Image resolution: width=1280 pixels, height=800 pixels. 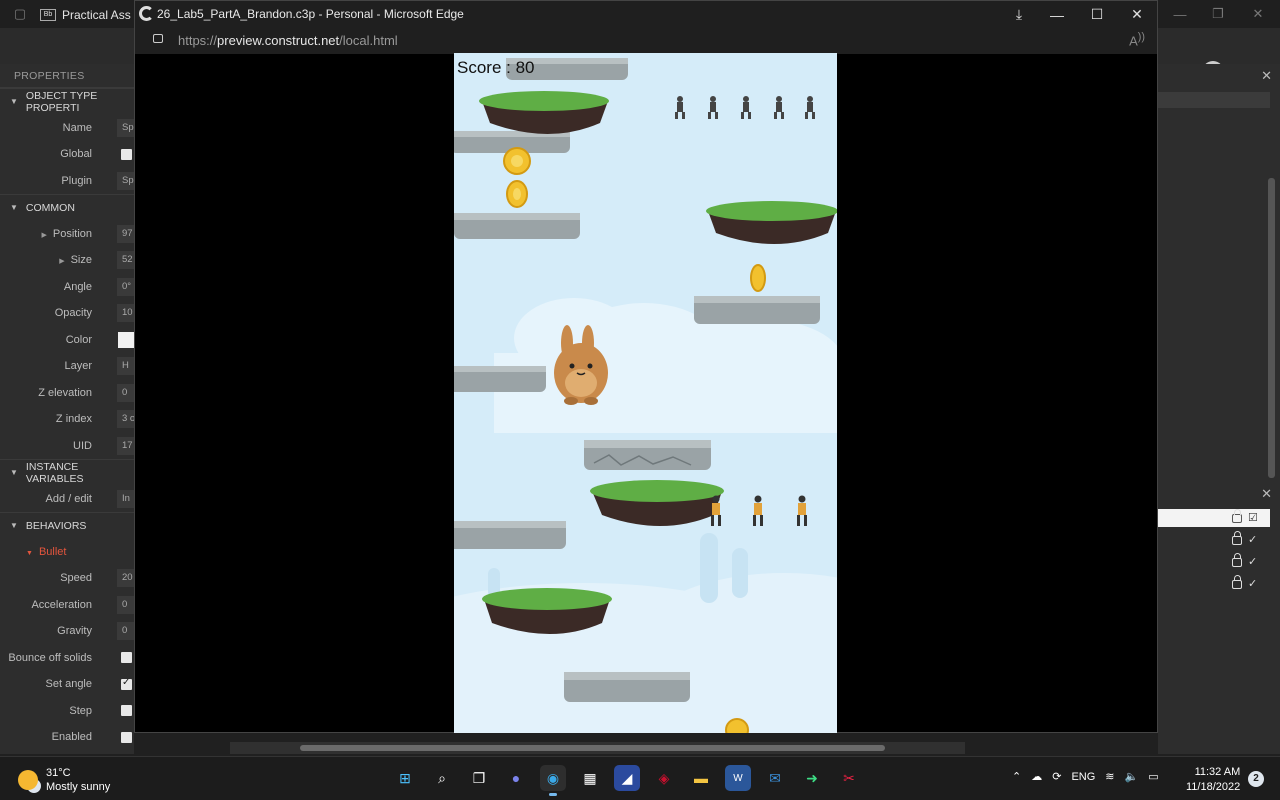 I want to click on property-row: Z index 3 o, so click(x=68, y=419).